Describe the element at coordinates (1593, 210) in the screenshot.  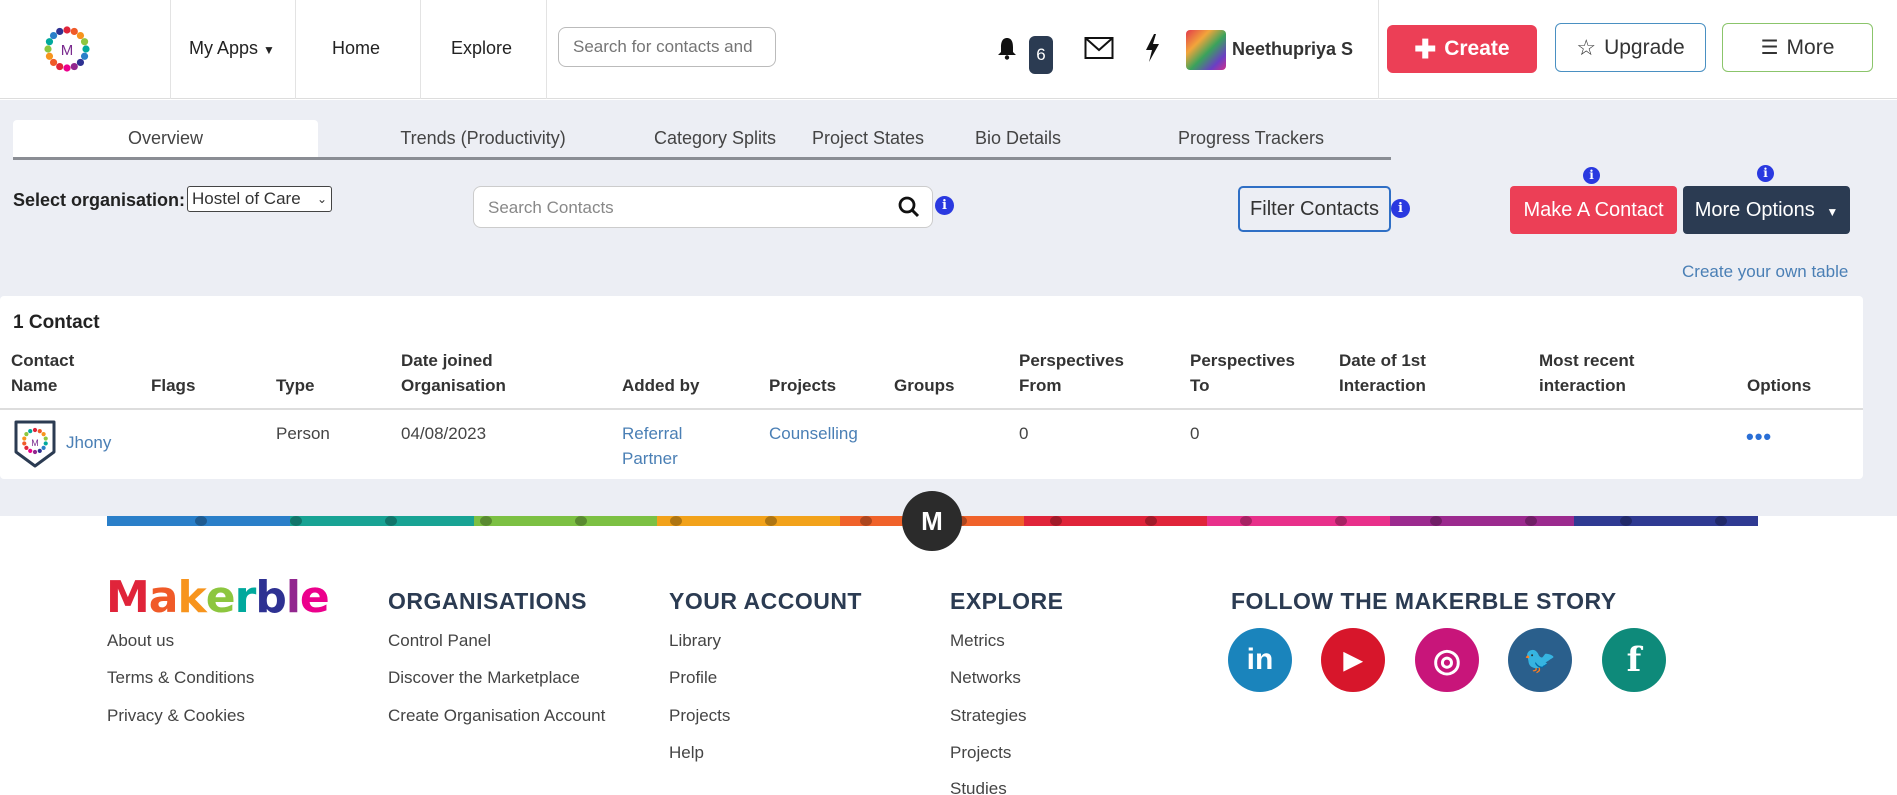
I see `make-contact-button: Make A Contact` at that location.